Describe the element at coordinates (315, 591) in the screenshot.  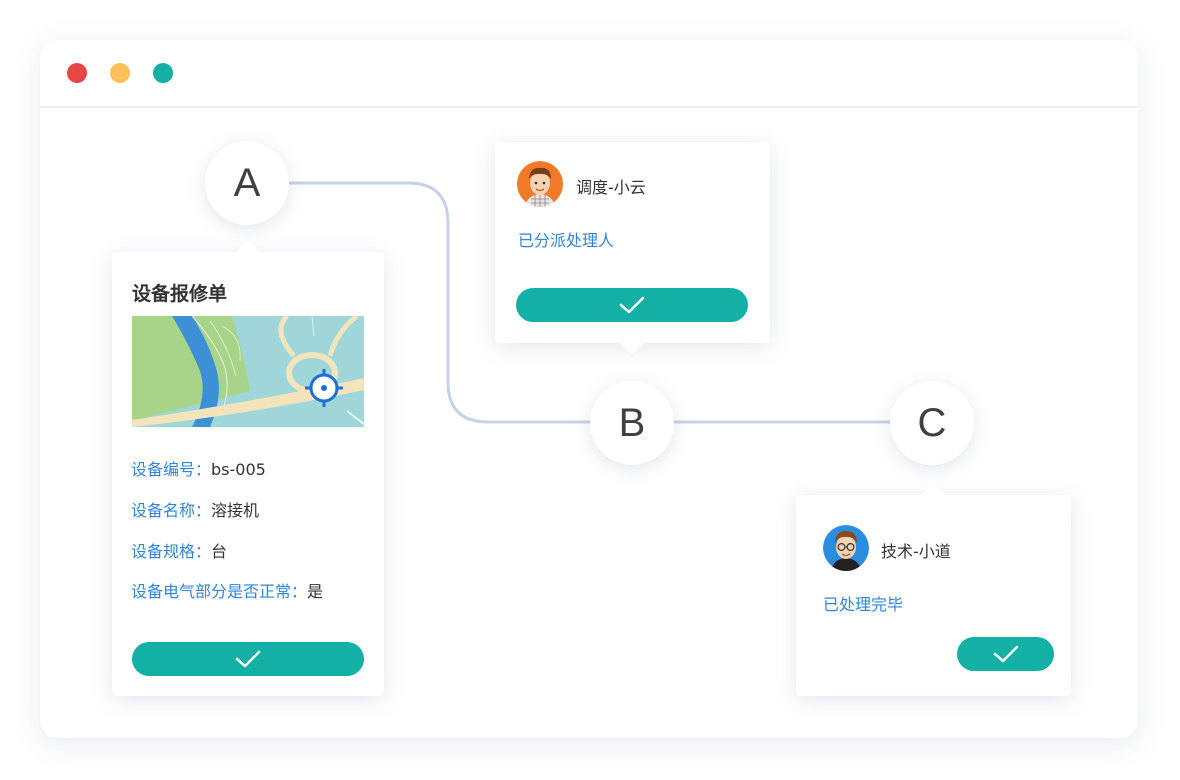
I see `field-value: 是` at that location.